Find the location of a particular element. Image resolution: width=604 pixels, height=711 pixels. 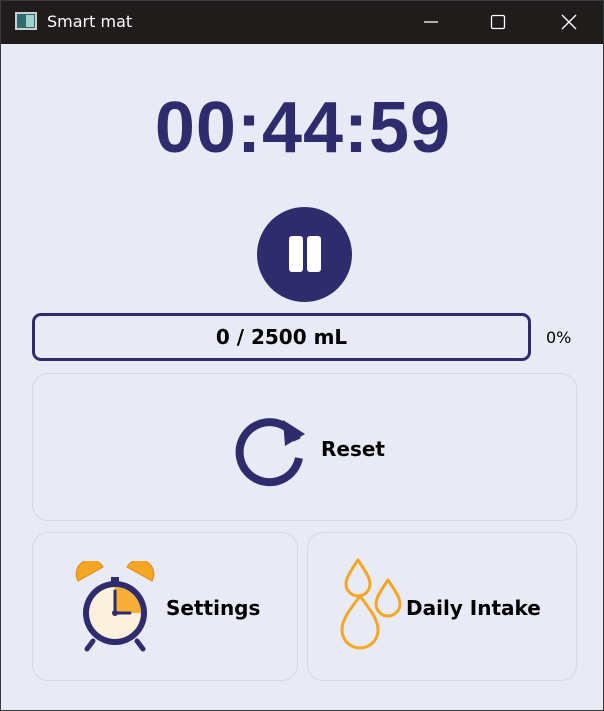

app-icon is located at coordinates (26, 21).